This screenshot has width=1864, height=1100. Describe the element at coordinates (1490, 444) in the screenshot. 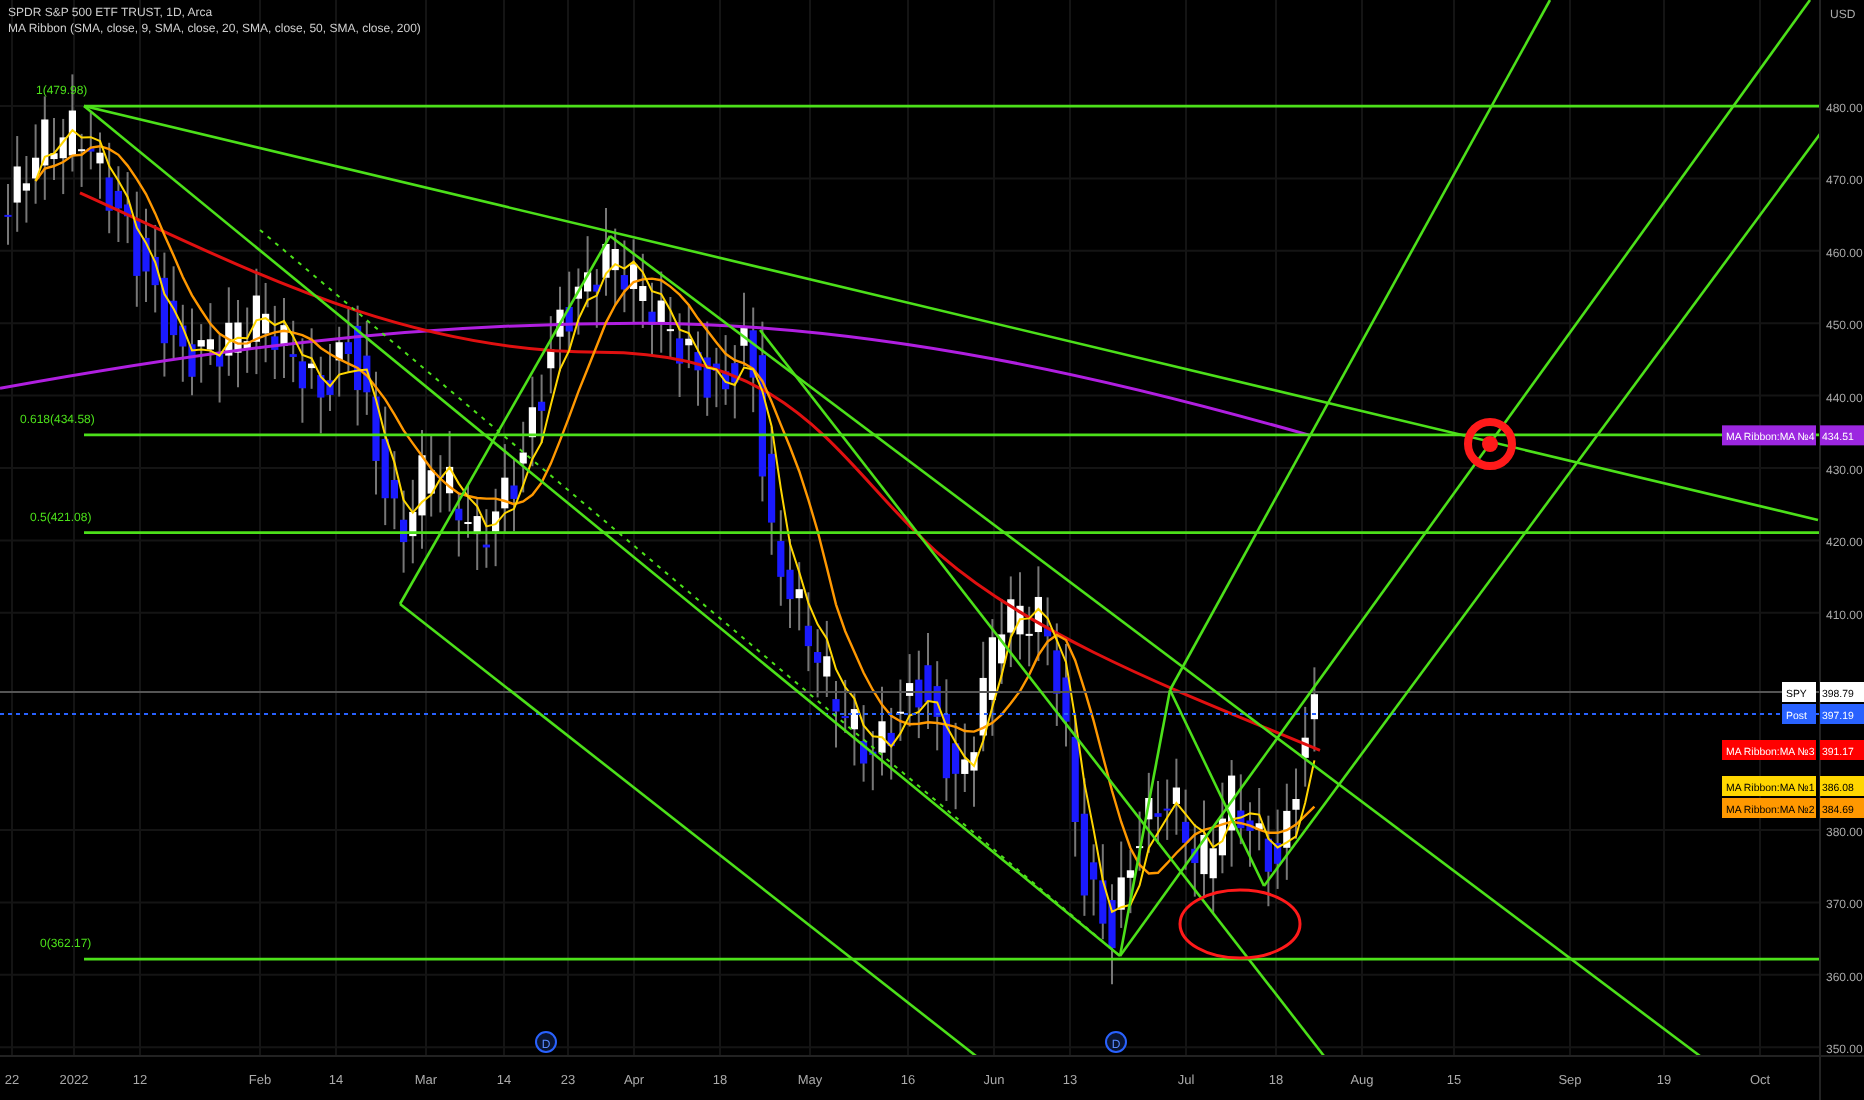

I see `target-circle-icon` at that location.